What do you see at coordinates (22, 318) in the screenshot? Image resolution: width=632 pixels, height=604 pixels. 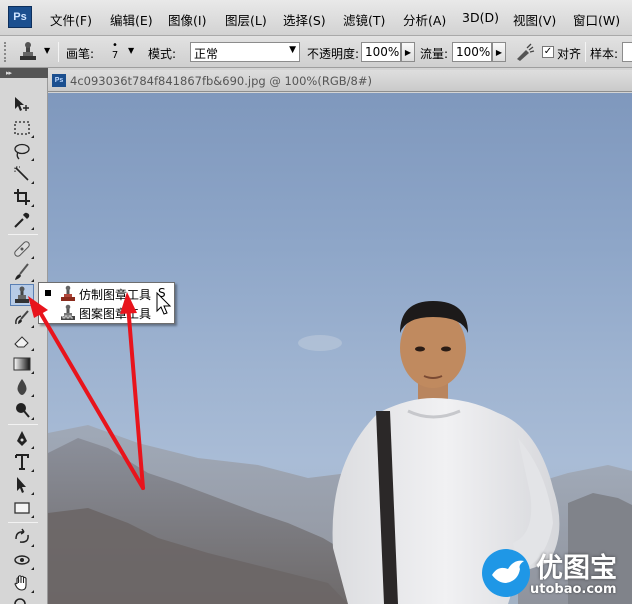 I see `history-brush-tool-icon` at bounding box center [22, 318].